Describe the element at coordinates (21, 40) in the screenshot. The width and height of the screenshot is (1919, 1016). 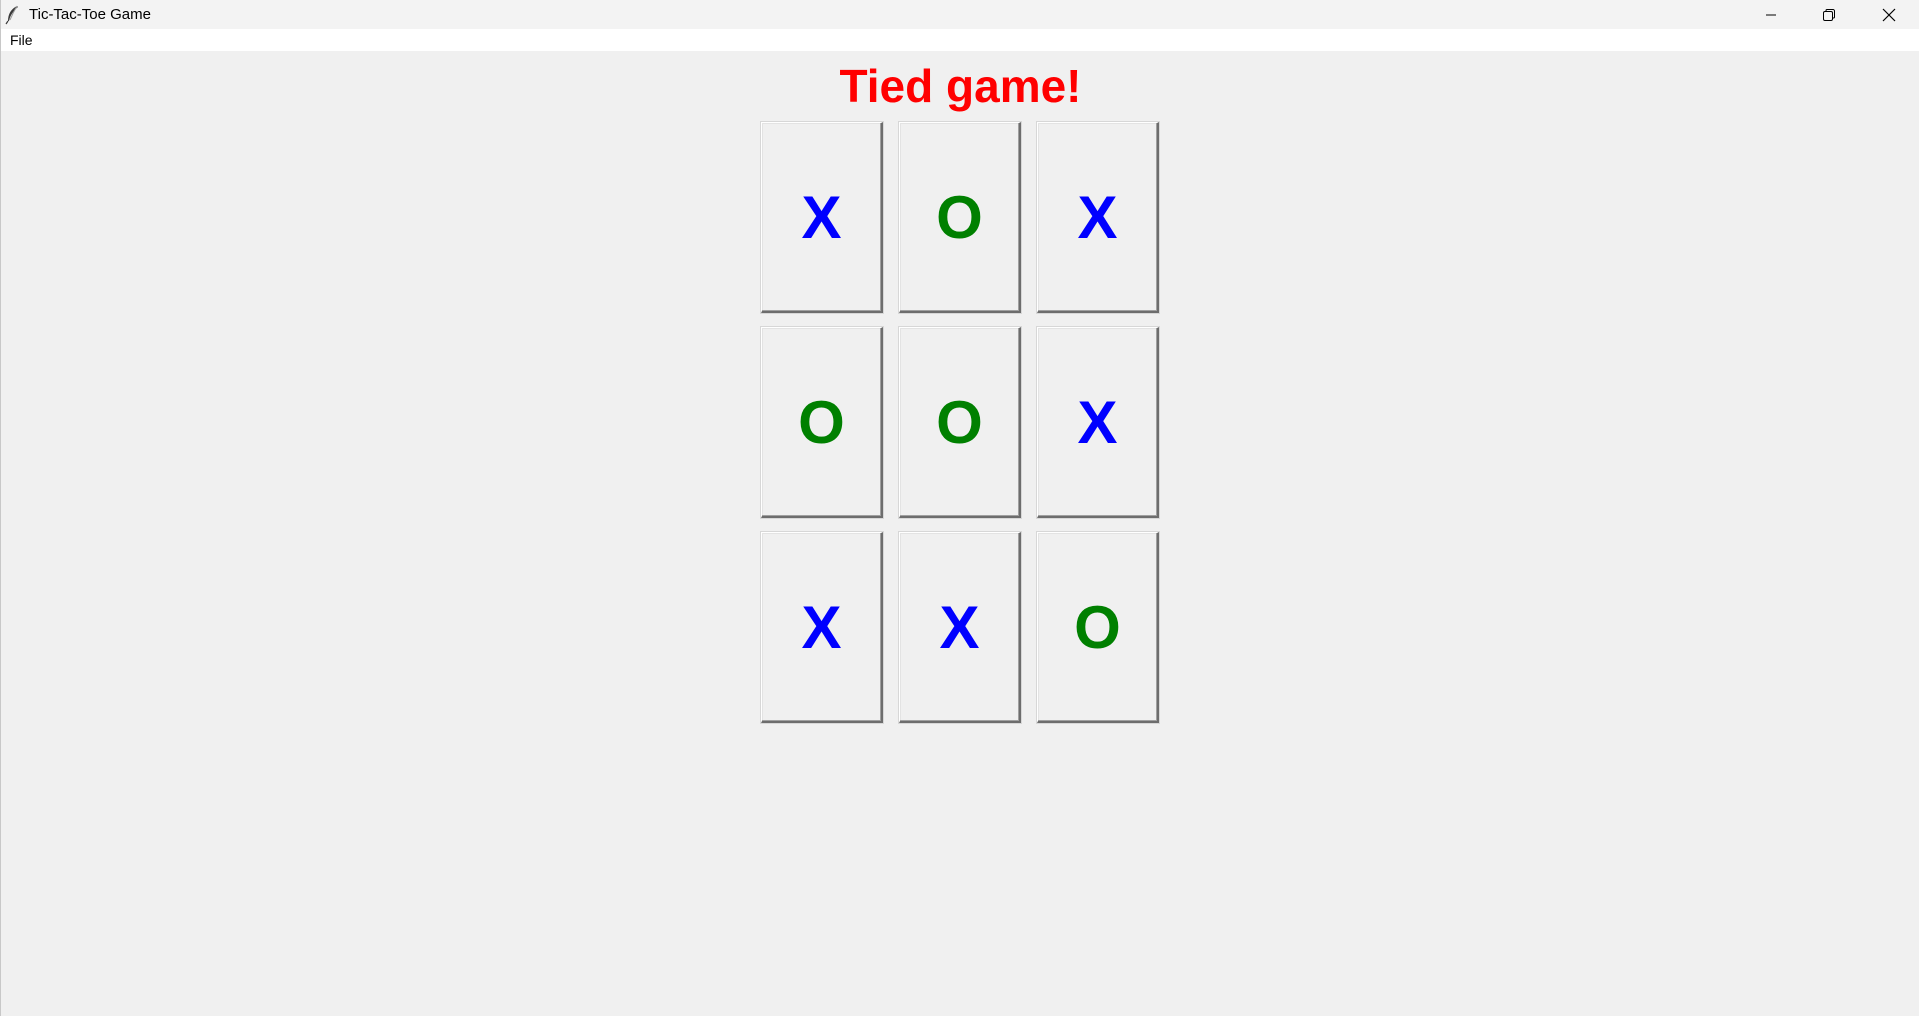
I see `menu-file: File` at that location.